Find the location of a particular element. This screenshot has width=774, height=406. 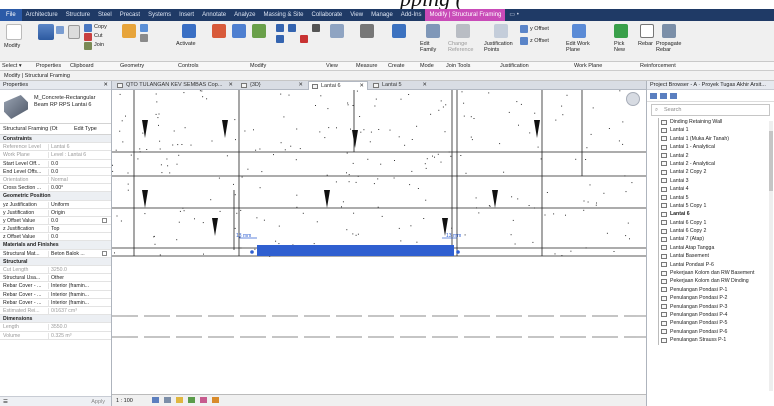

browser-view-item: Penulangan Pondasi P-1 is located at coordinates (710, 290).